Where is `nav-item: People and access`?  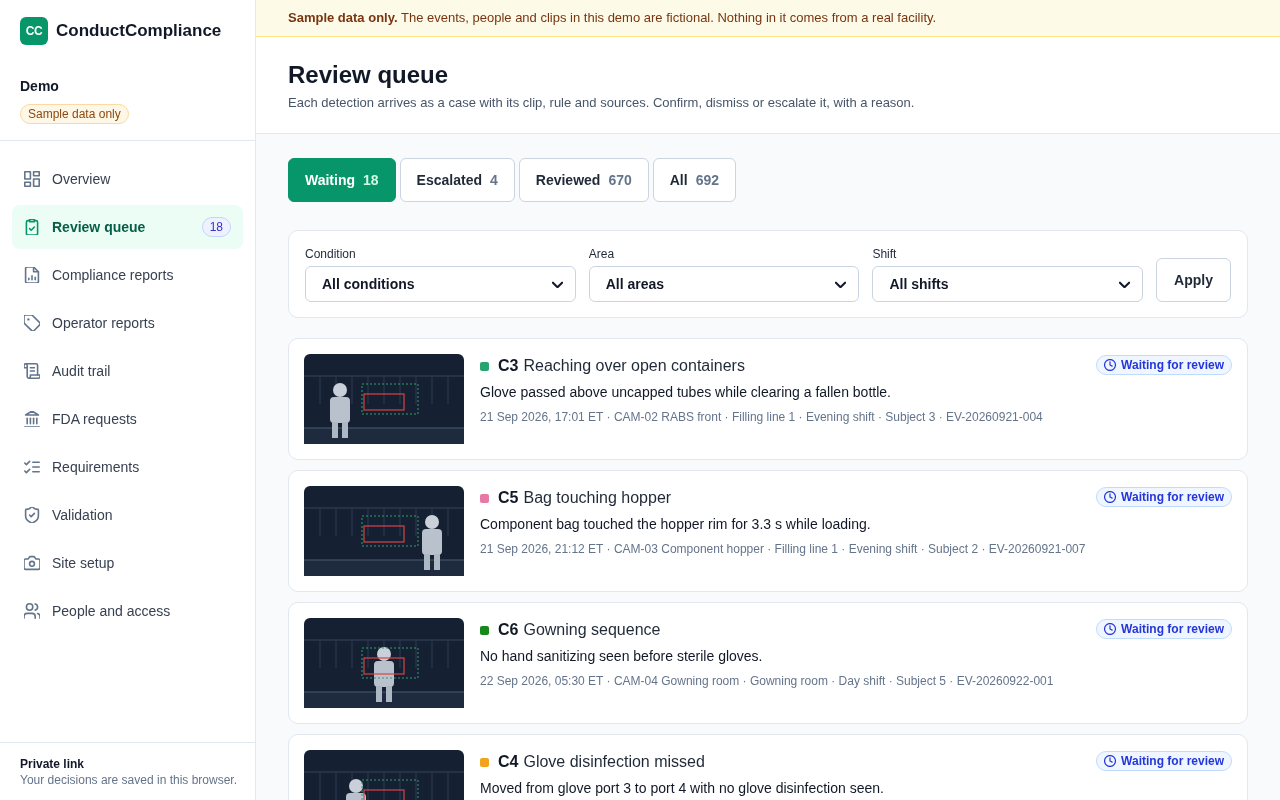
nav-item: People and access is located at coordinates (127, 611).